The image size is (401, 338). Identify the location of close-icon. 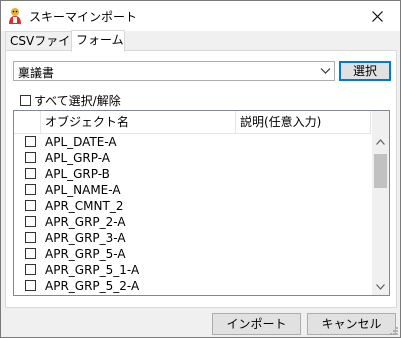
(377, 16).